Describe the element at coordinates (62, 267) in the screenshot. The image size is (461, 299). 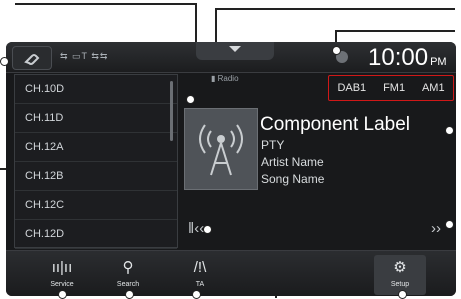
I see `service-icon: ıı|ıı` at that location.